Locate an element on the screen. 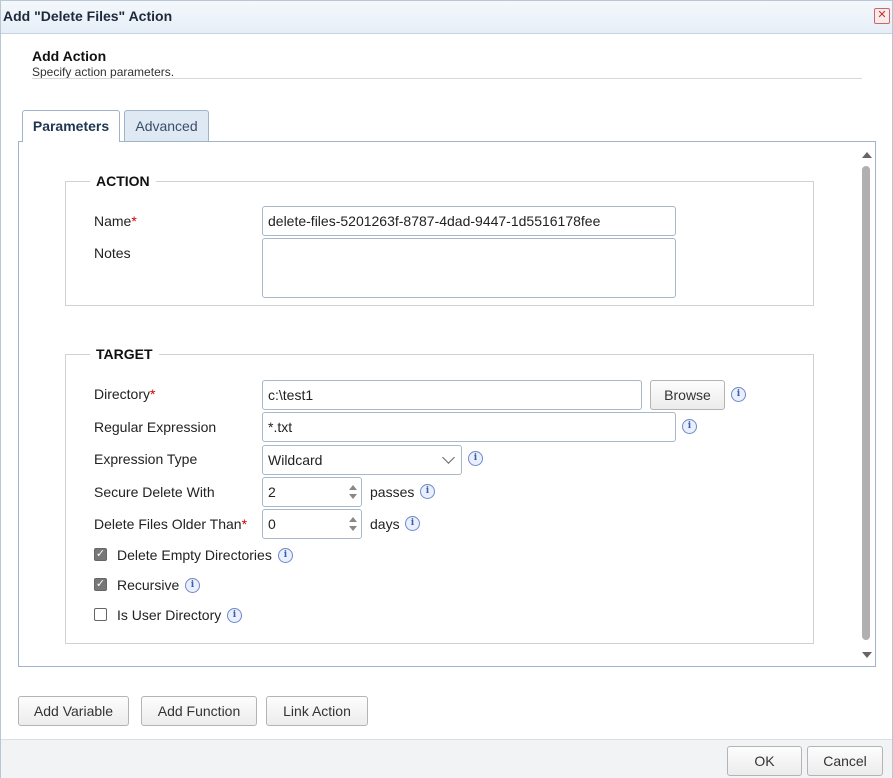  browse-button: Browse is located at coordinates (687, 395).